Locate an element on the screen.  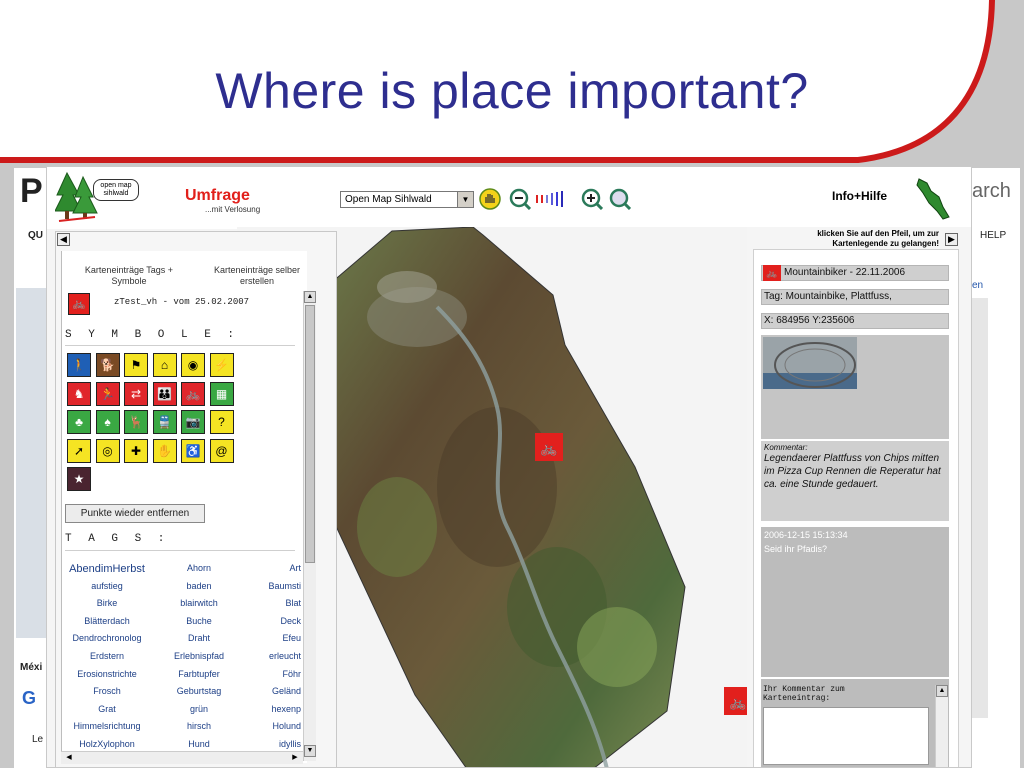
walker-icon: ♿ is located at coordinates (193, 450).